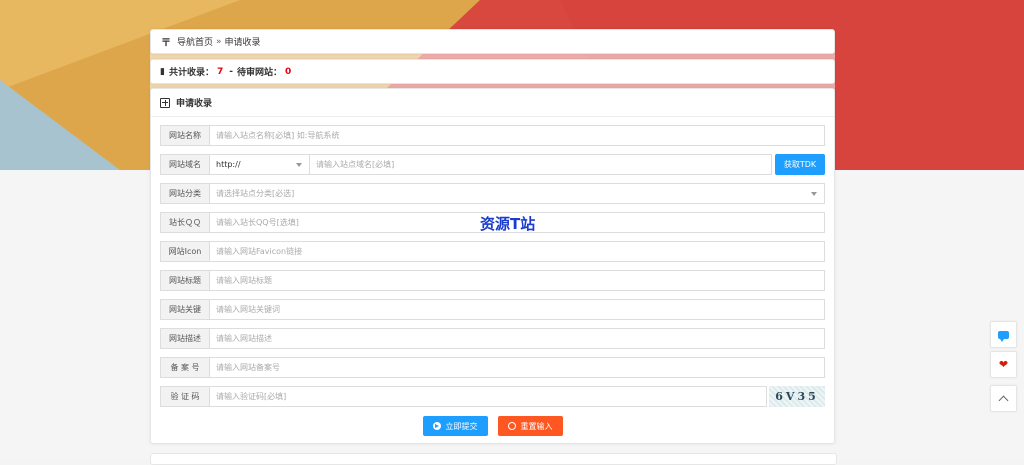 Image resolution: width=1024 pixels, height=465 pixels. What do you see at coordinates (461, 426) in the screenshot?
I see `submit-label: 立即提交` at bounding box center [461, 426].